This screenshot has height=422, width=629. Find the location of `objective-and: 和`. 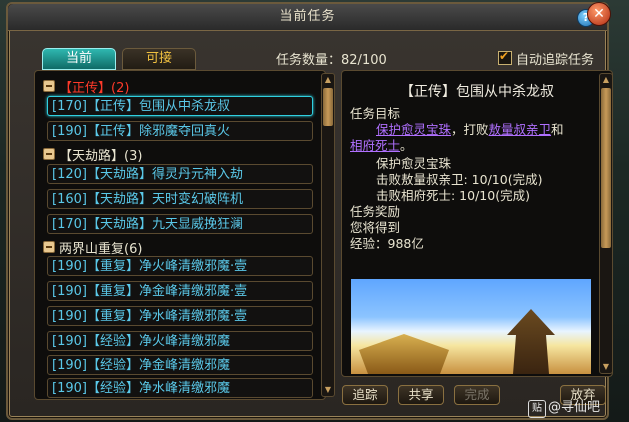

objective-and: 和 is located at coordinates (557, 129).